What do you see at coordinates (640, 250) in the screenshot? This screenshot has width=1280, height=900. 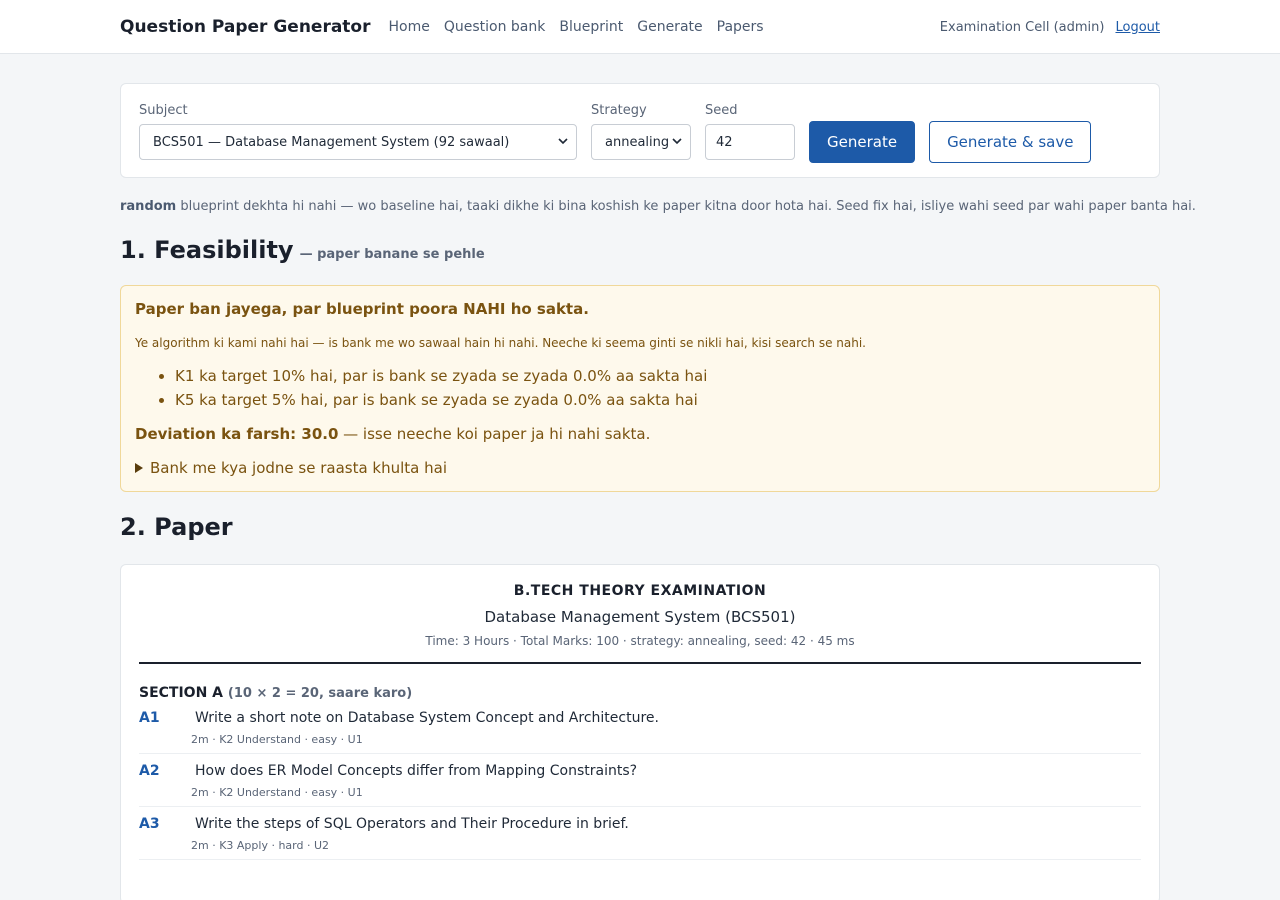 I see `feasibility-heading: 1. Feasibility — paper banane se pehle` at bounding box center [640, 250].